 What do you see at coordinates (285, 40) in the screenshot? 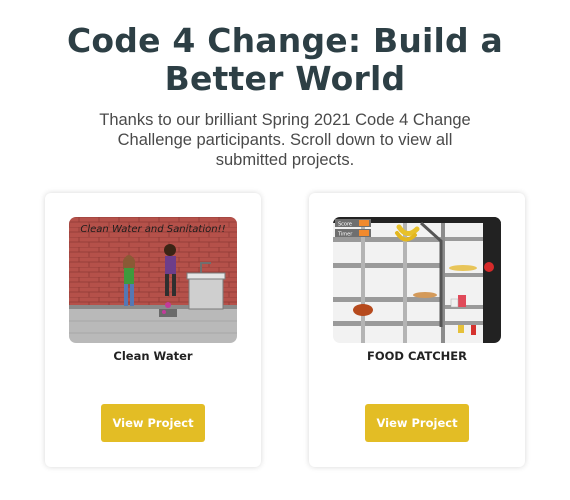
I see `page-title-line-1: Code 4 Change: Build a` at bounding box center [285, 40].